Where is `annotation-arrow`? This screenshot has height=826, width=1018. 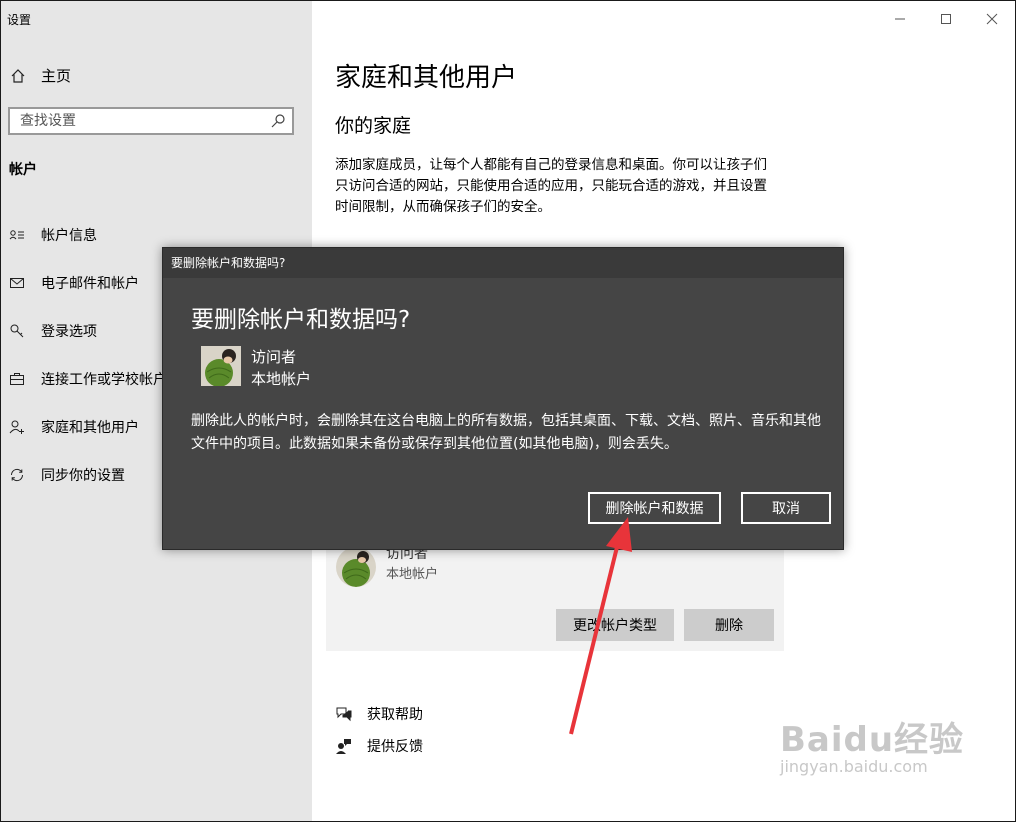
annotation-arrow is located at coordinates (600, 626).